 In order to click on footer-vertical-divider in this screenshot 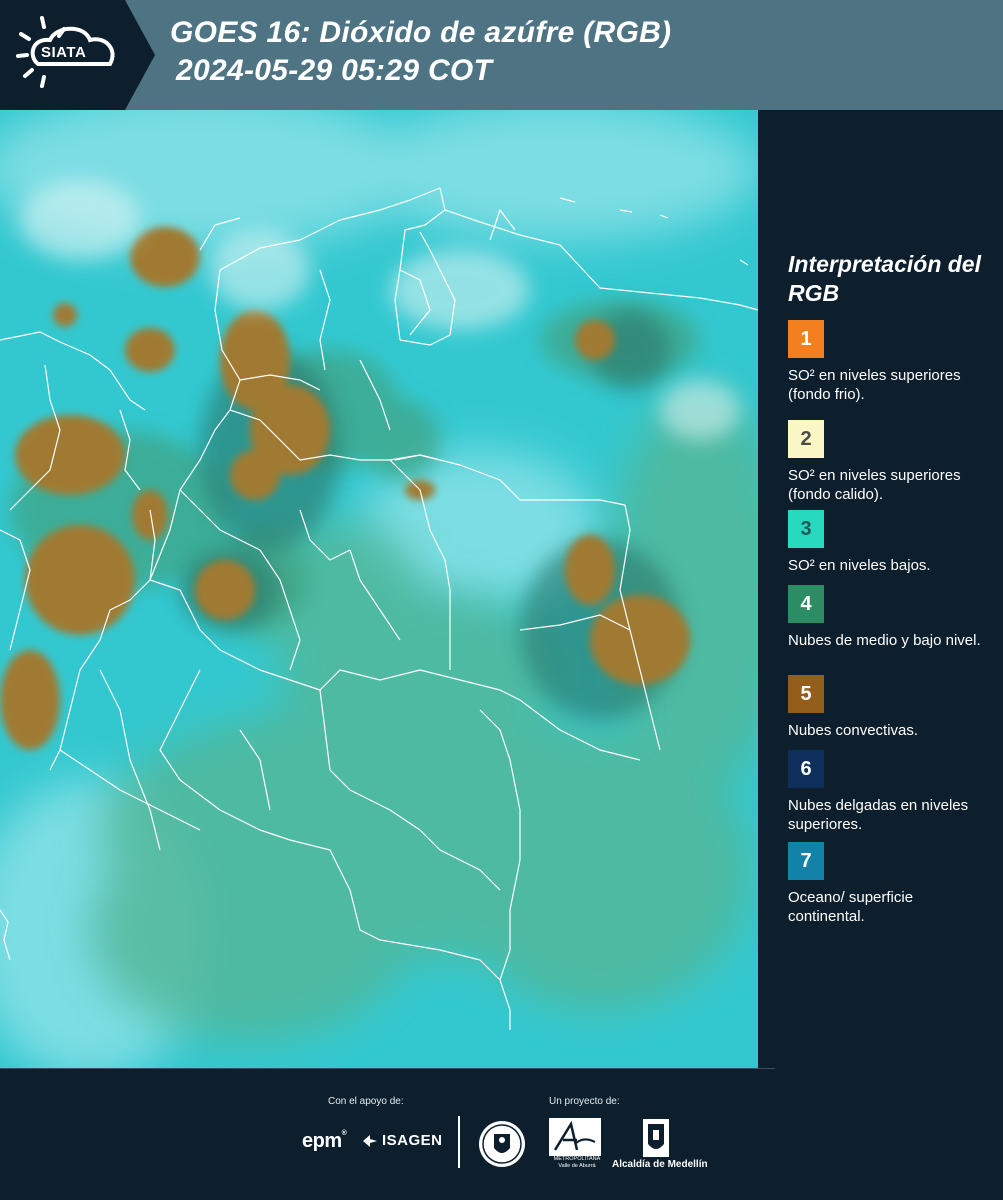, I will do `click(459, 1142)`.